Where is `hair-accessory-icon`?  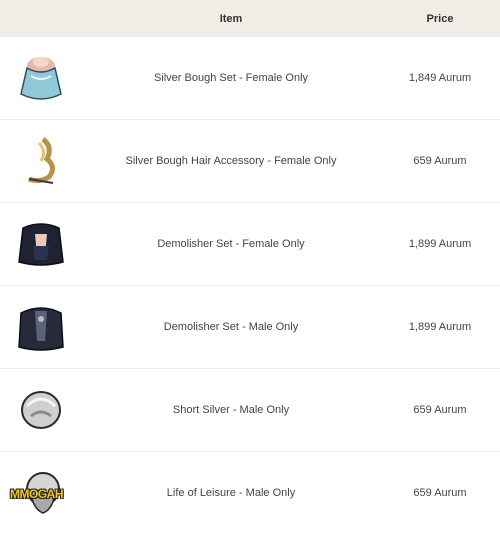
hair-accessory-icon is located at coordinates (41, 161).